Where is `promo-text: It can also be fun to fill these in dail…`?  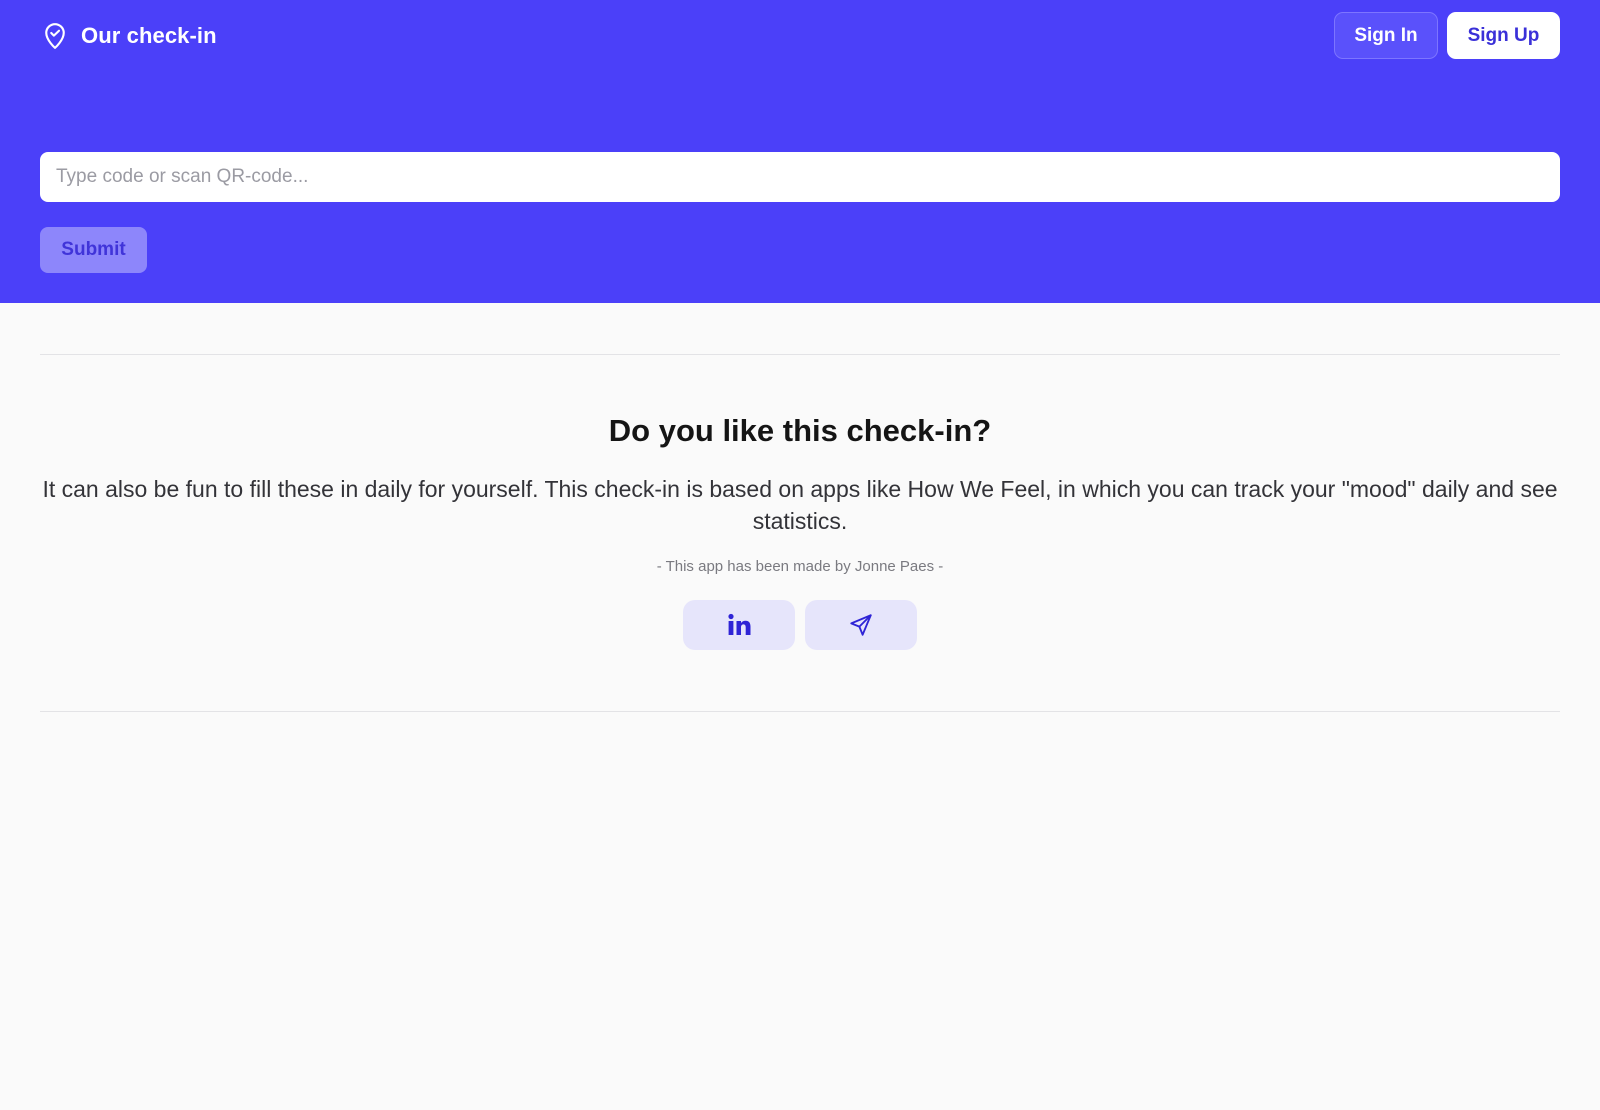 promo-text: It can also be fun to fill these in dail… is located at coordinates (800, 505).